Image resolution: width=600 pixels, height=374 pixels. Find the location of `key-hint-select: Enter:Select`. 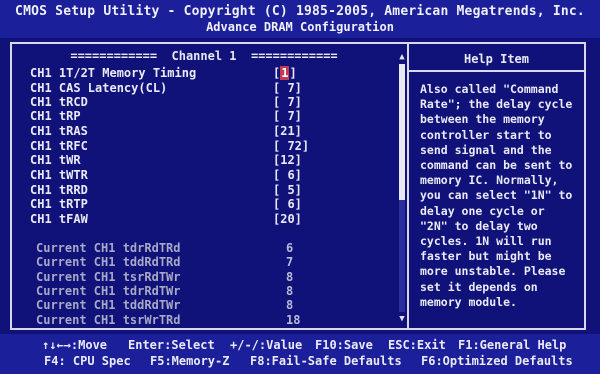

key-hint-select: Enter:Select is located at coordinates (171, 345).